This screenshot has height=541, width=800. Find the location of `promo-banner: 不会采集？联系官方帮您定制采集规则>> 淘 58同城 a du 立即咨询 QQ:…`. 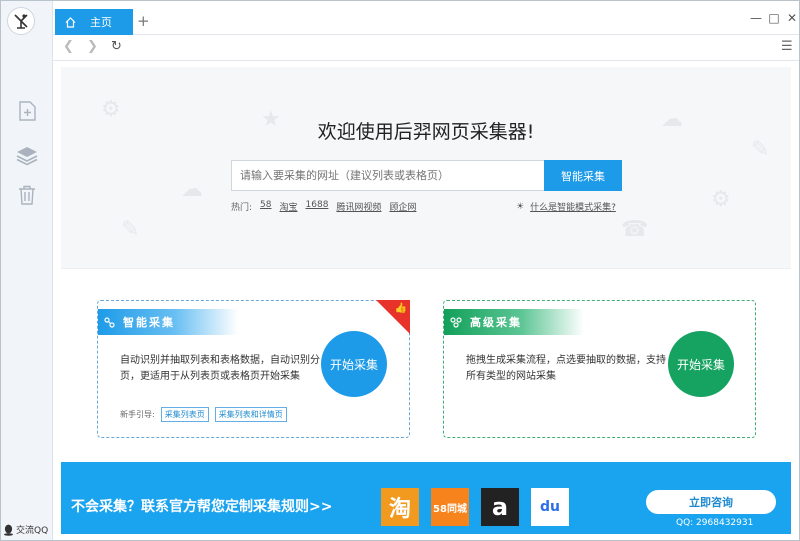

promo-banner: 不会采集？联系官方帮您定制采集规则>> 淘 58同城 a du 立即咨询 QQ:… is located at coordinates (426, 498).